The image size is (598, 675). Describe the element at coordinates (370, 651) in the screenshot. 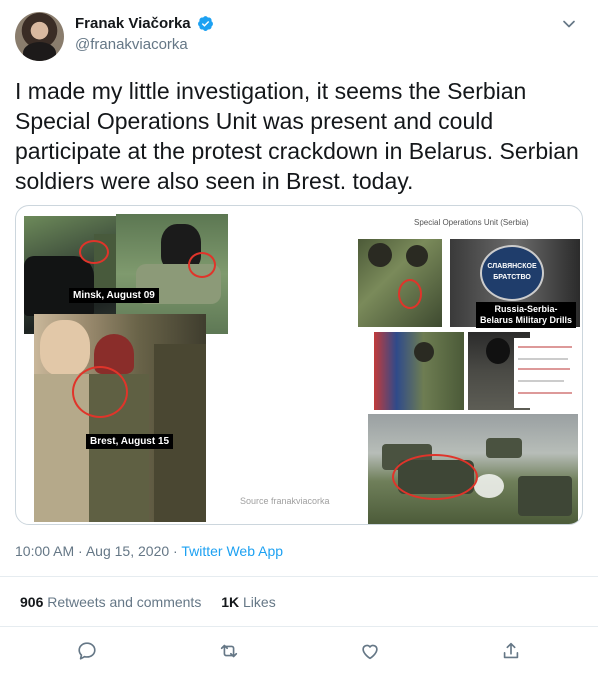

I see `heart-icon` at that location.